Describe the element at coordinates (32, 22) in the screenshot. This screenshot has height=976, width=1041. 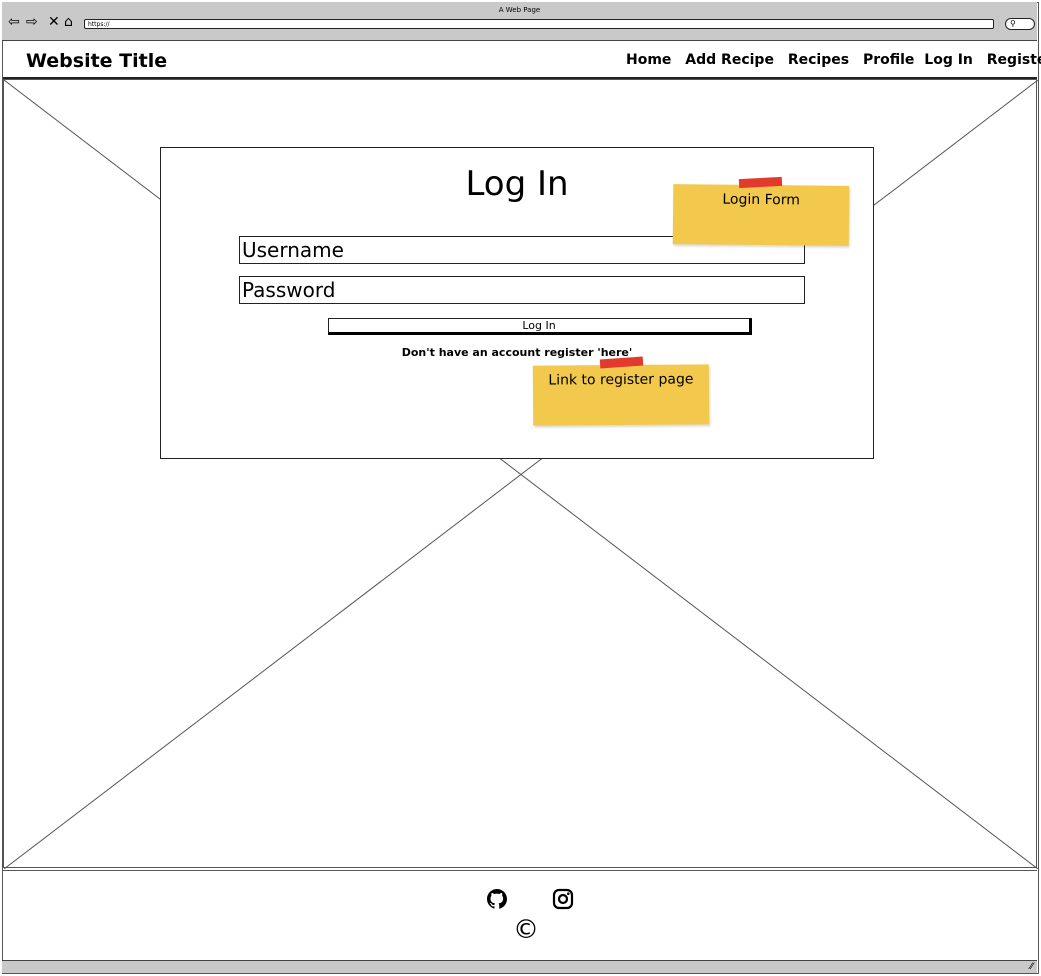
I see `forward-icon: ⇨` at that location.